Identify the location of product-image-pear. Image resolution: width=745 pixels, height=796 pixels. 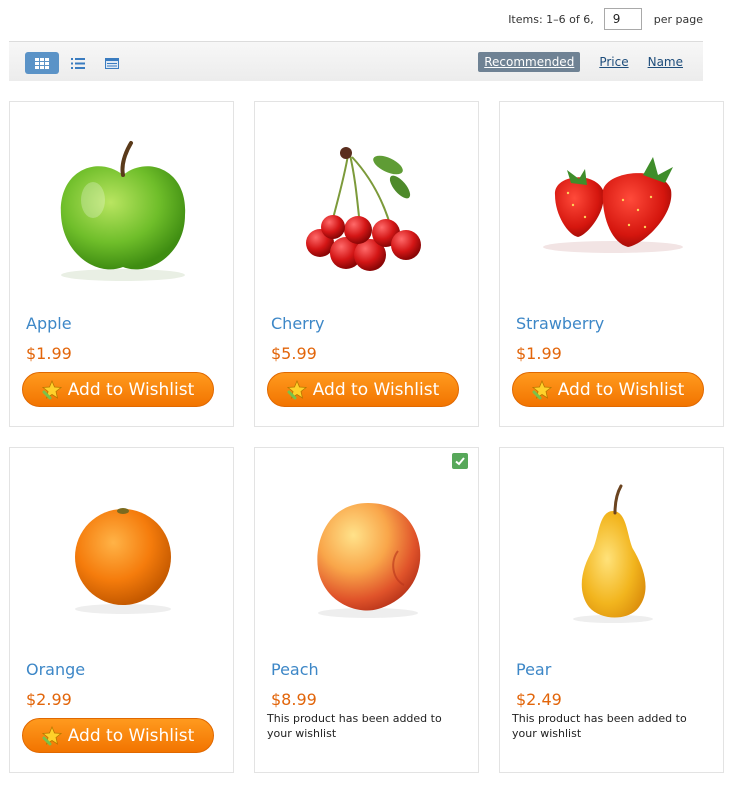
(612, 555).